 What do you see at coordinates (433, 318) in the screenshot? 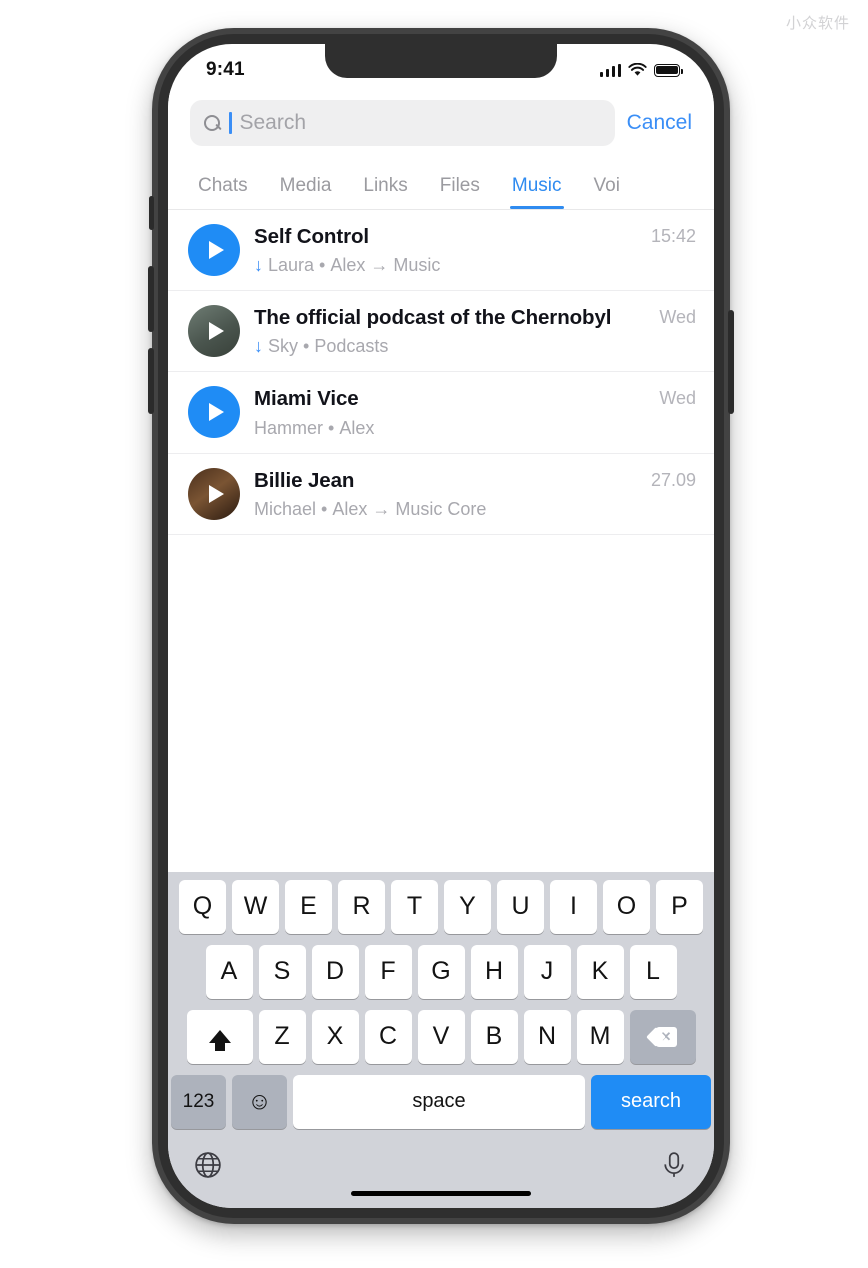
I see `track-title: The official podcast of the Chernobyl` at bounding box center [433, 318].